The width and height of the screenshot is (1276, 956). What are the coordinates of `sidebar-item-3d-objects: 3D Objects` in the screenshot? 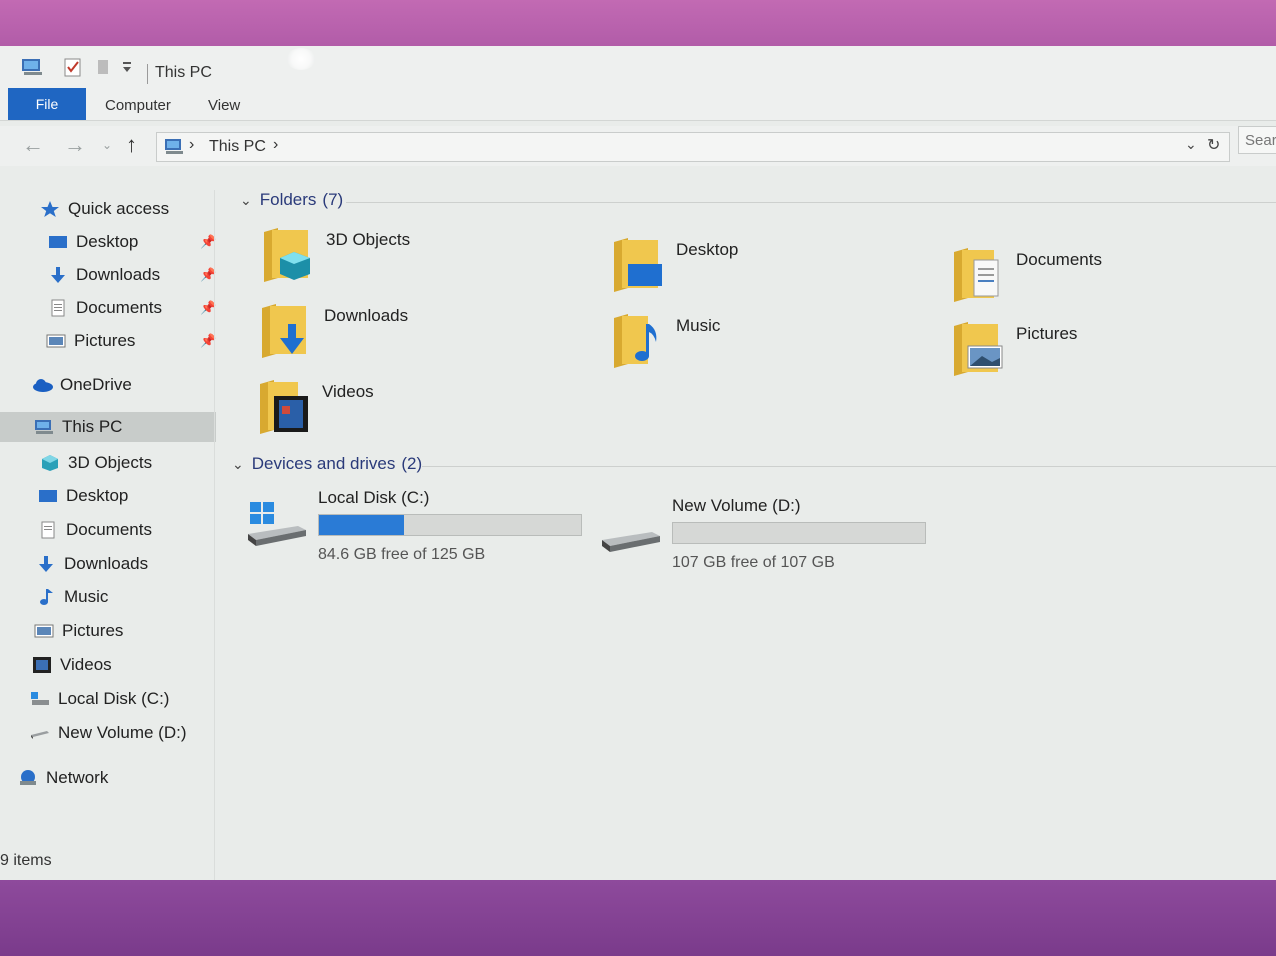 It's located at (96, 463).